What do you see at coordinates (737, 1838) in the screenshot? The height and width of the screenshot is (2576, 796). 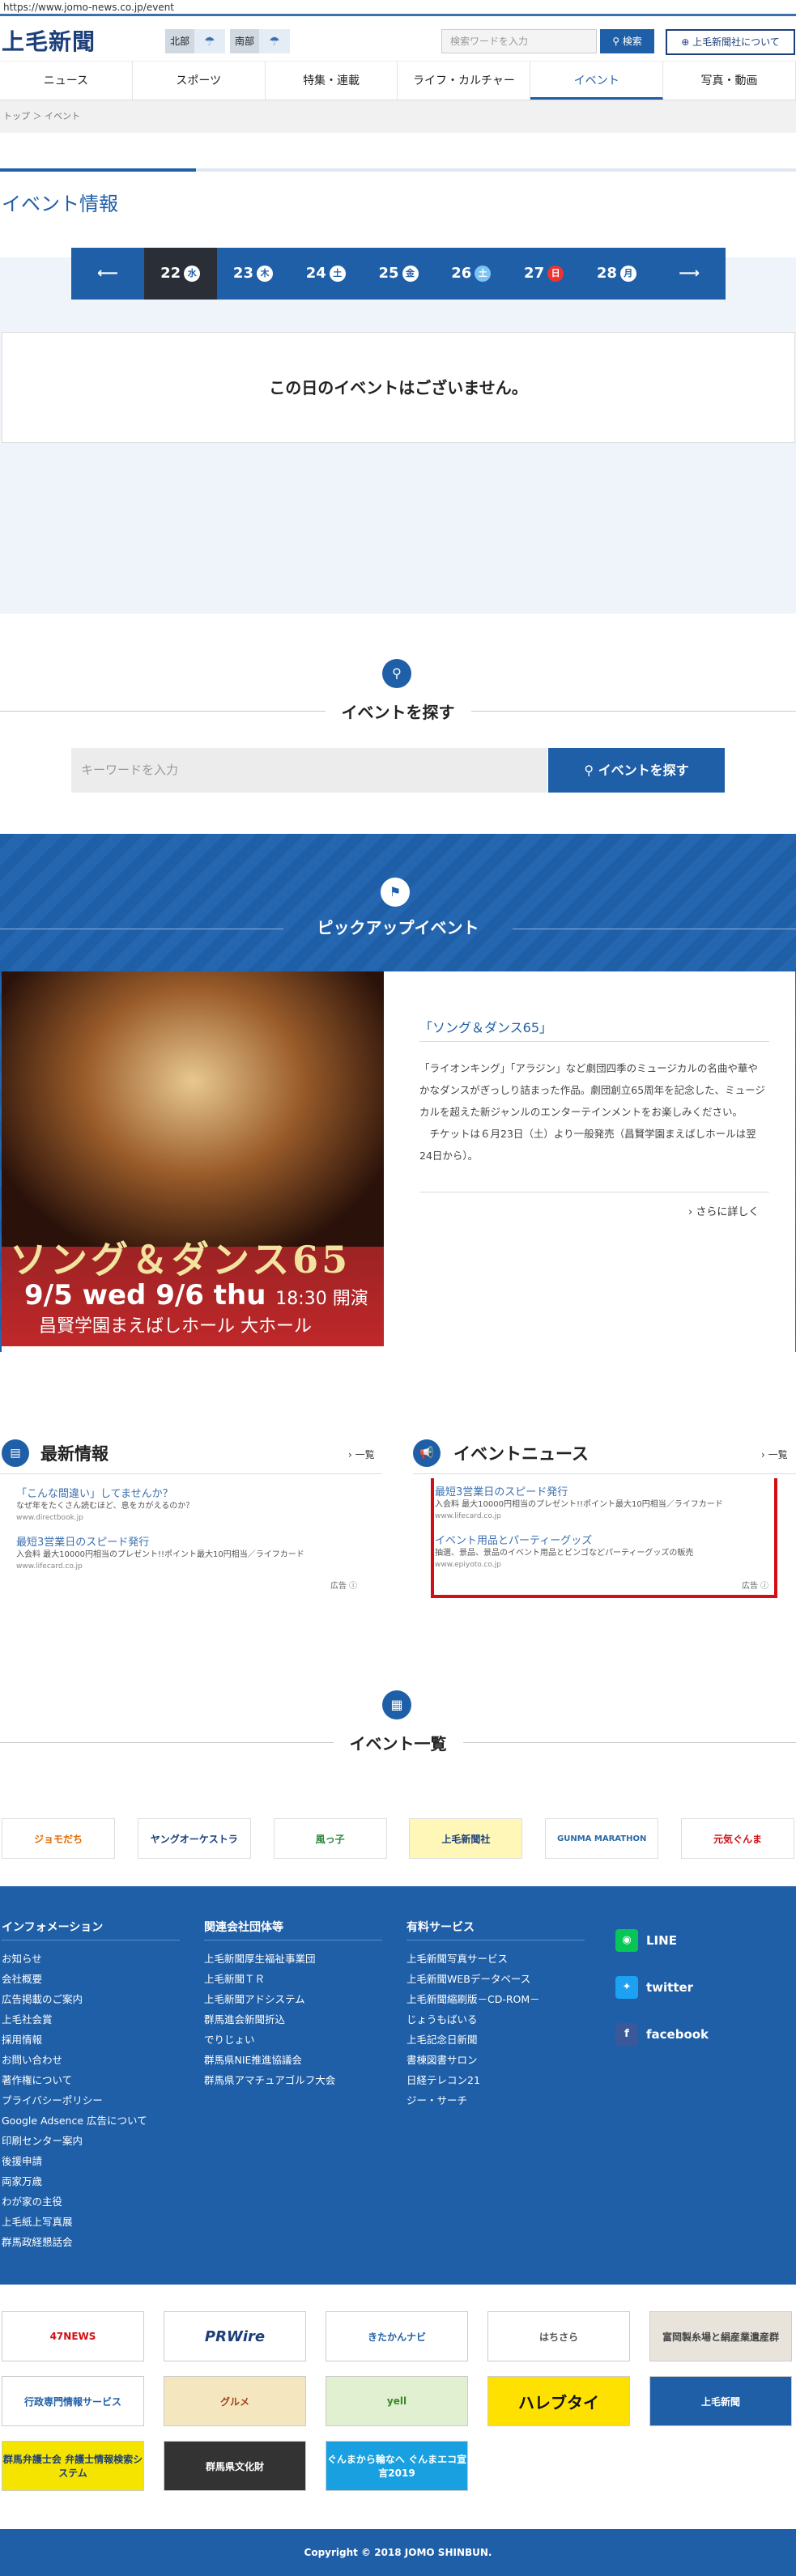 I see `partner-logo: 元気ぐんま` at bounding box center [737, 1838].